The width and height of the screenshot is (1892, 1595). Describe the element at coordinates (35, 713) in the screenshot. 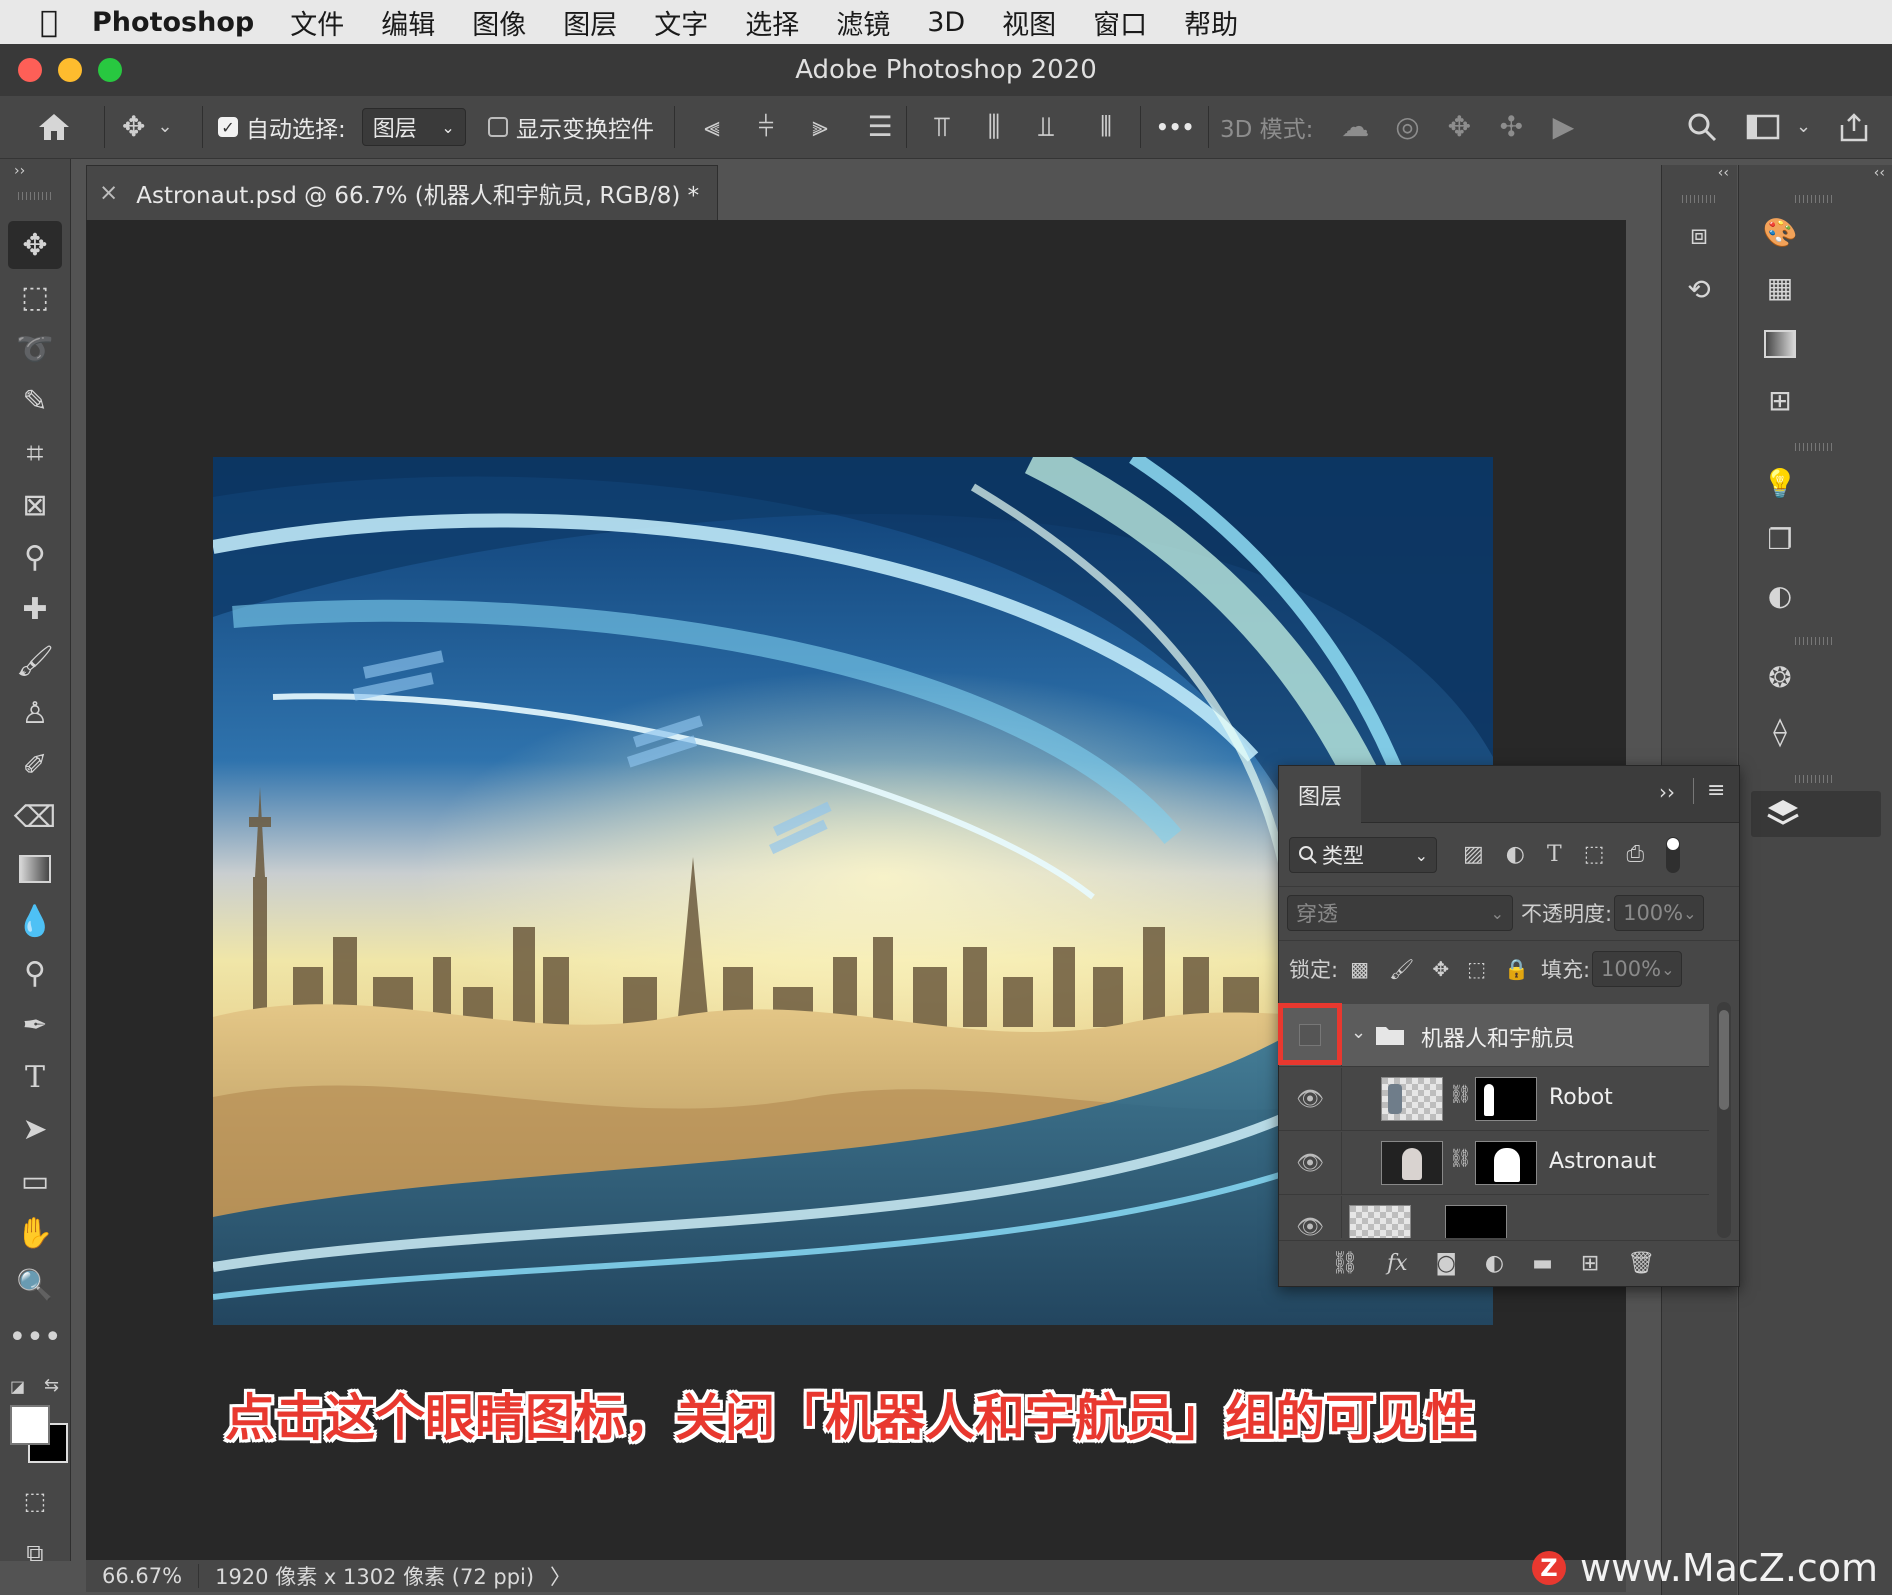

I see `clone-stamp-tool: ♙` at that location.